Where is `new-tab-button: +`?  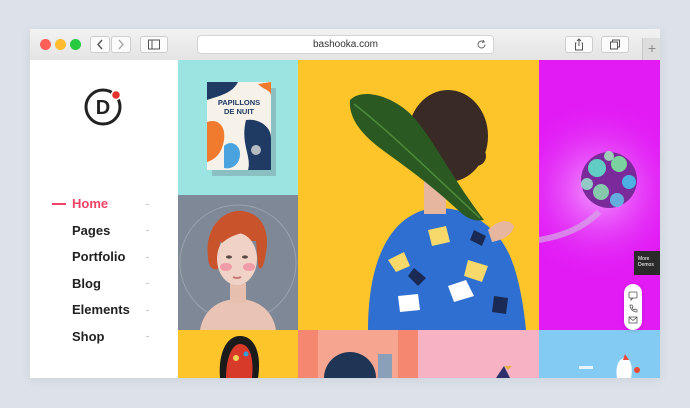 new-tab-button: + is located at coordinates (651, 49).